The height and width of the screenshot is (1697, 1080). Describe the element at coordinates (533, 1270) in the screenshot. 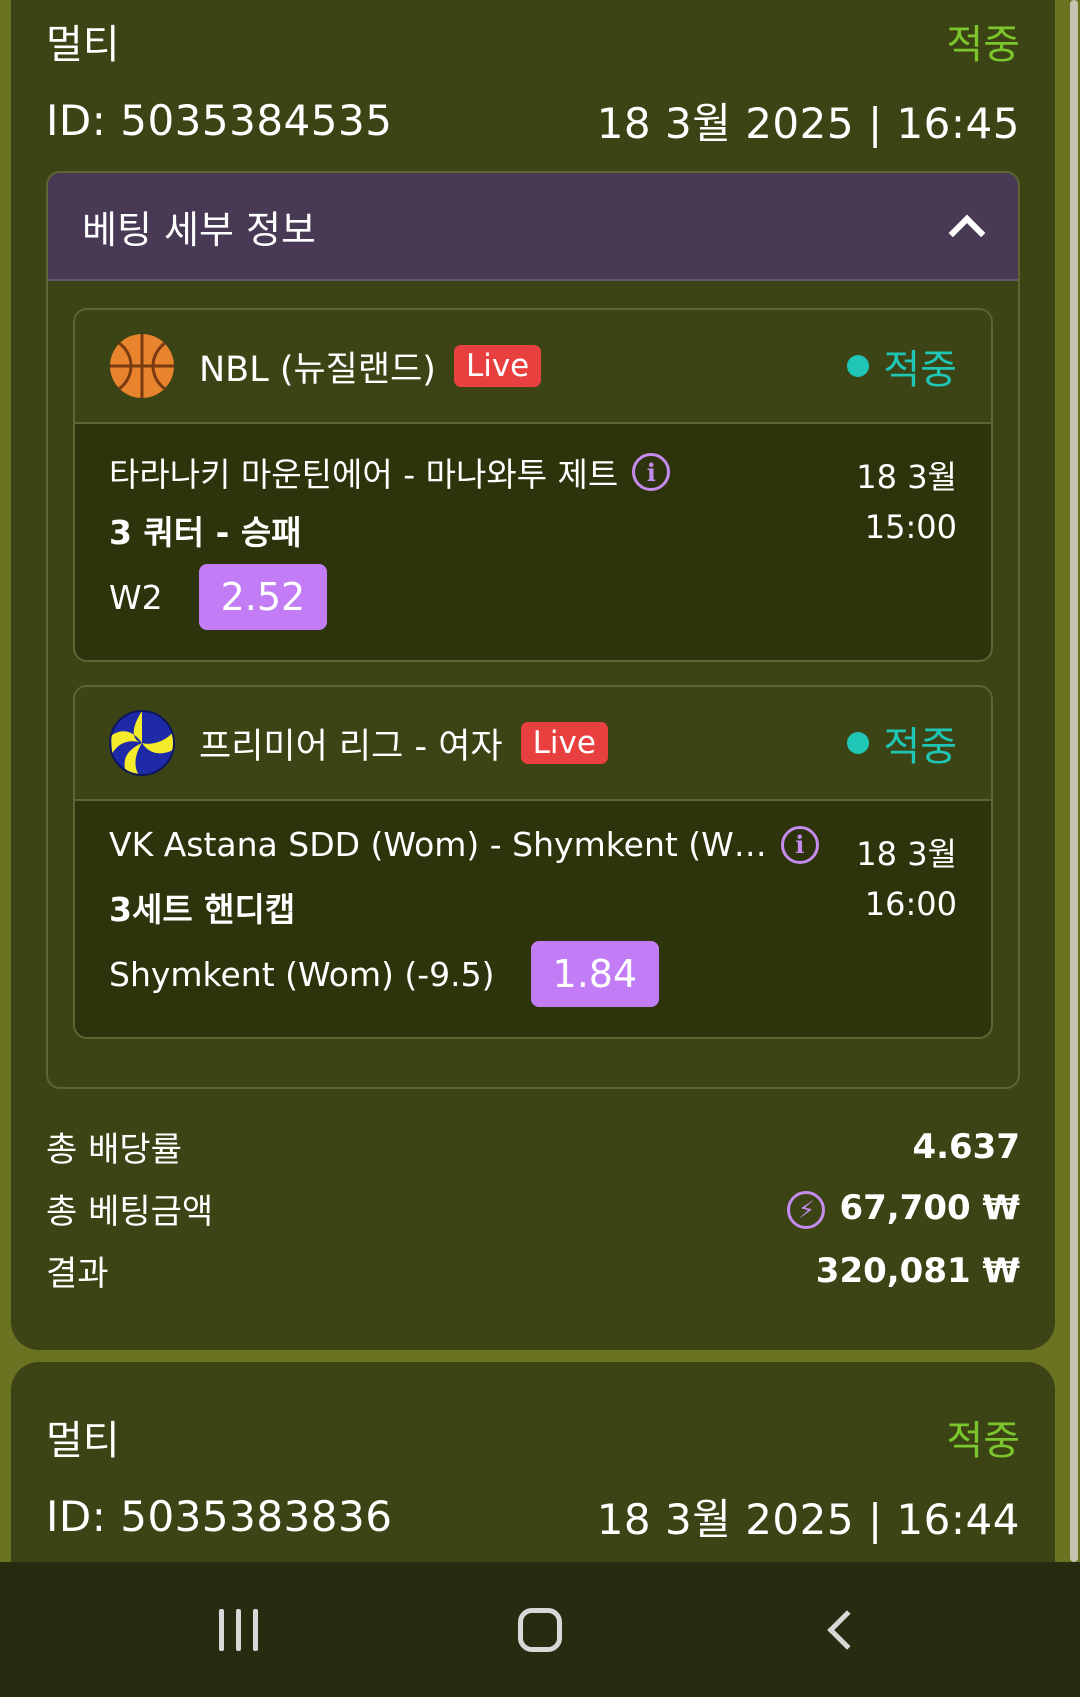

I see `result-row: 결과 320,081 ₩` at that location.